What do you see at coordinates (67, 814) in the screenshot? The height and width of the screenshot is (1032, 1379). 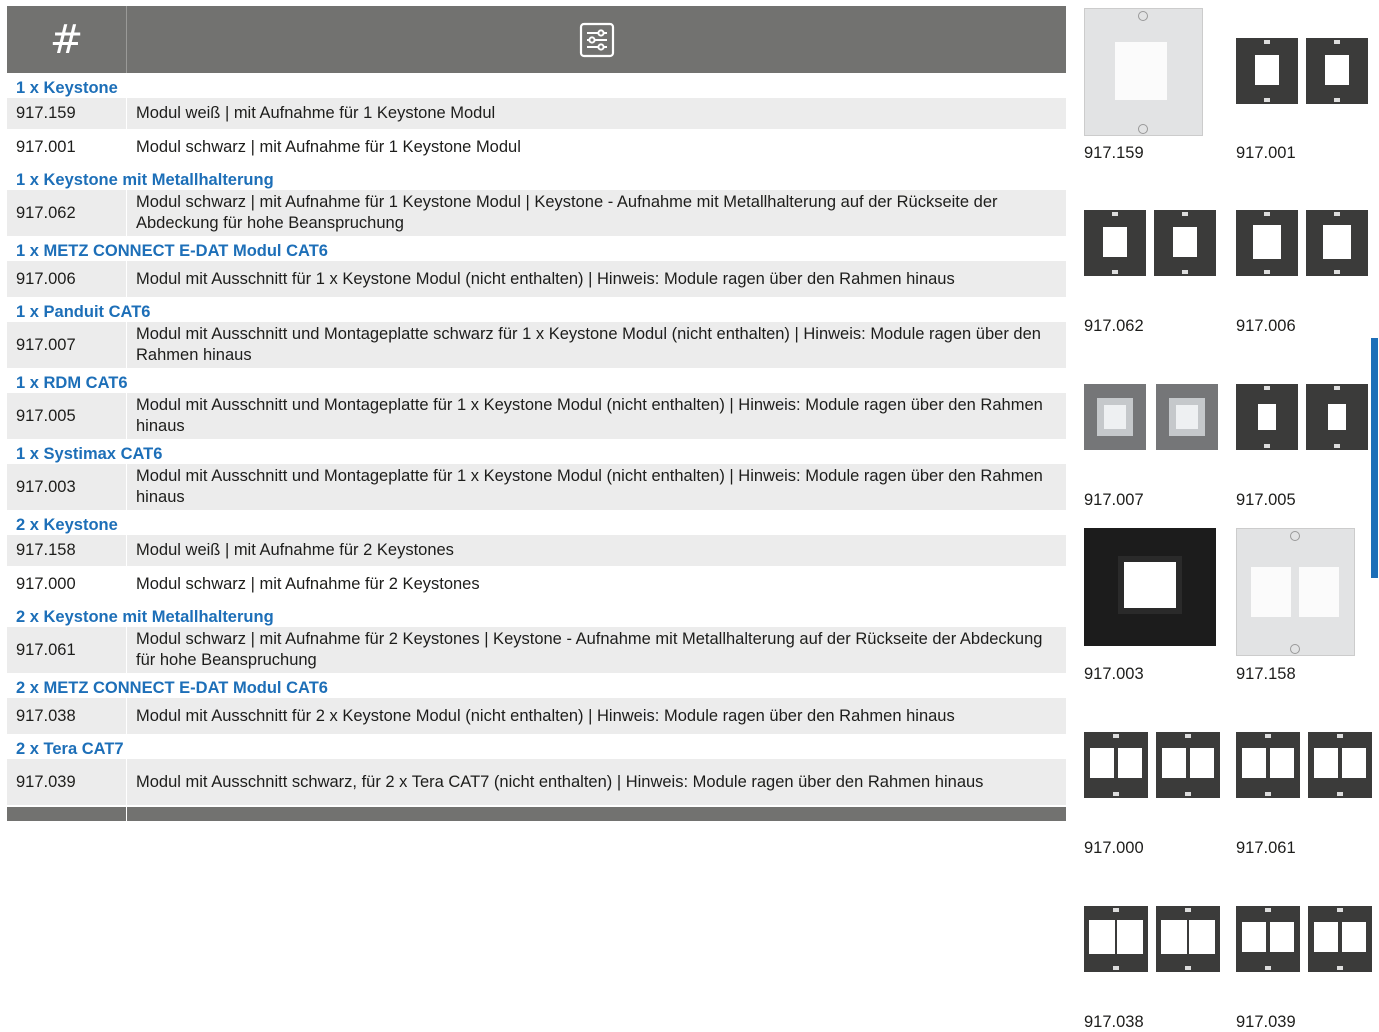 I see `footer-cell-number` at bounding box center [67, 814].